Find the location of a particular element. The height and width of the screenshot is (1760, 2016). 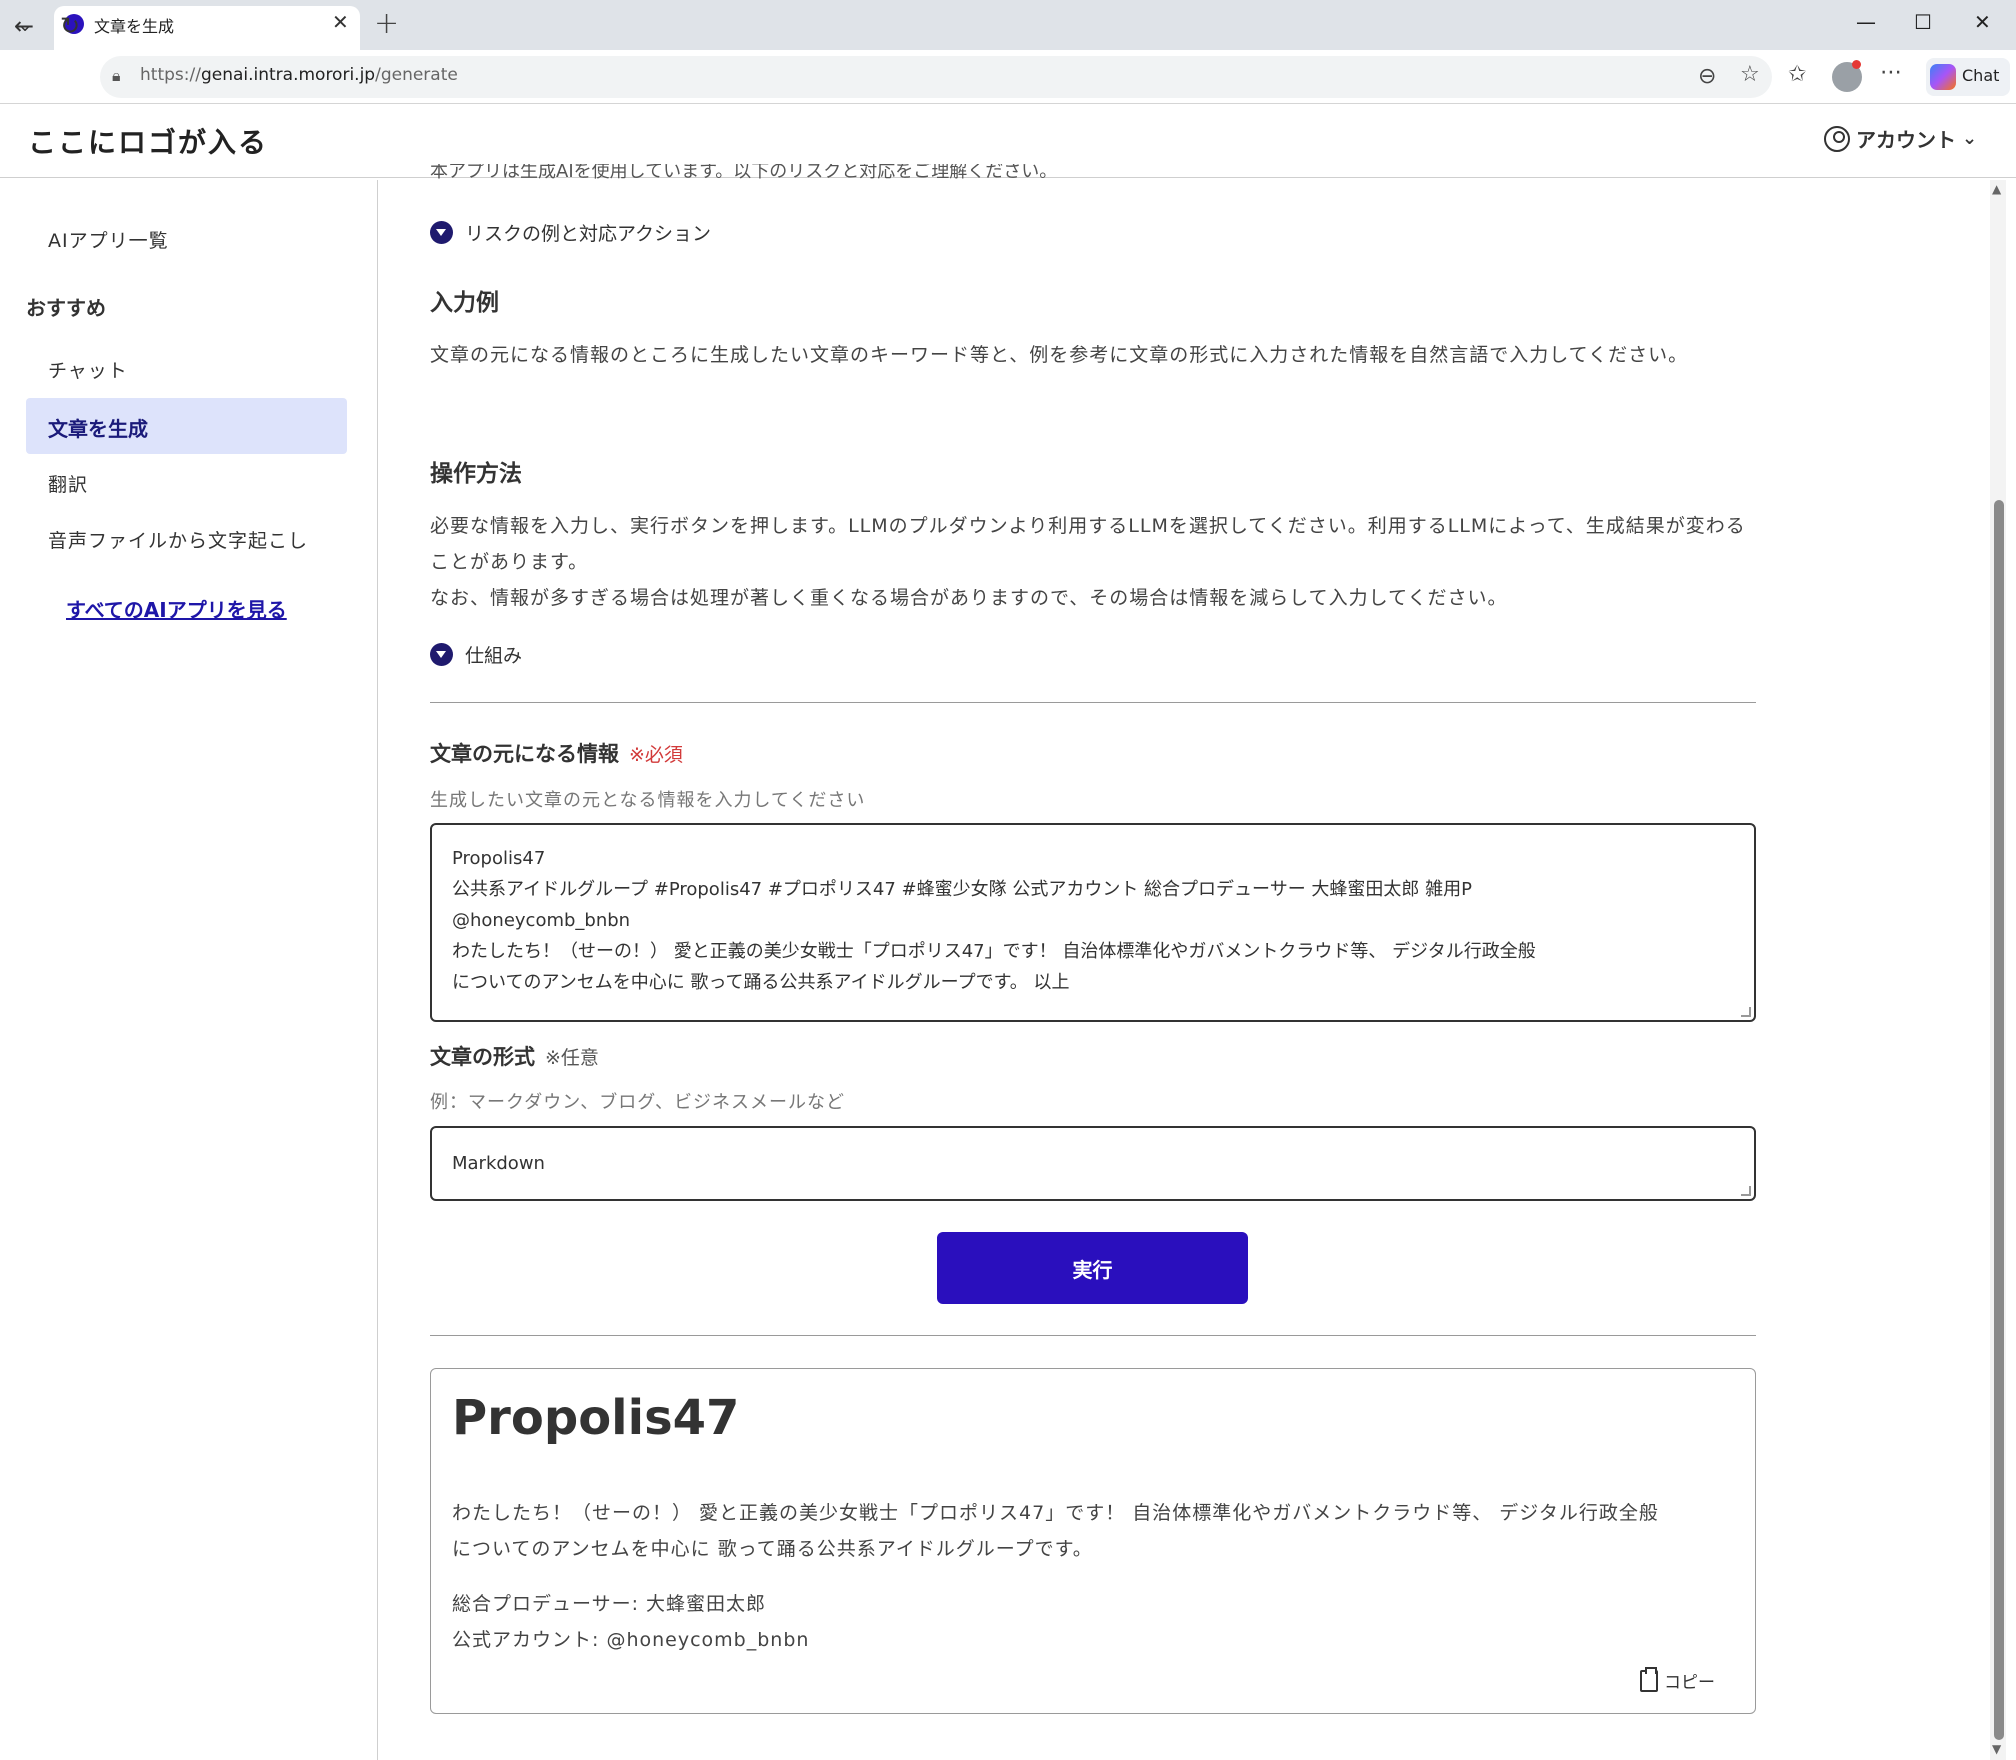

app-logo: ここにロゴが入る is located at coordinates (148, 141).